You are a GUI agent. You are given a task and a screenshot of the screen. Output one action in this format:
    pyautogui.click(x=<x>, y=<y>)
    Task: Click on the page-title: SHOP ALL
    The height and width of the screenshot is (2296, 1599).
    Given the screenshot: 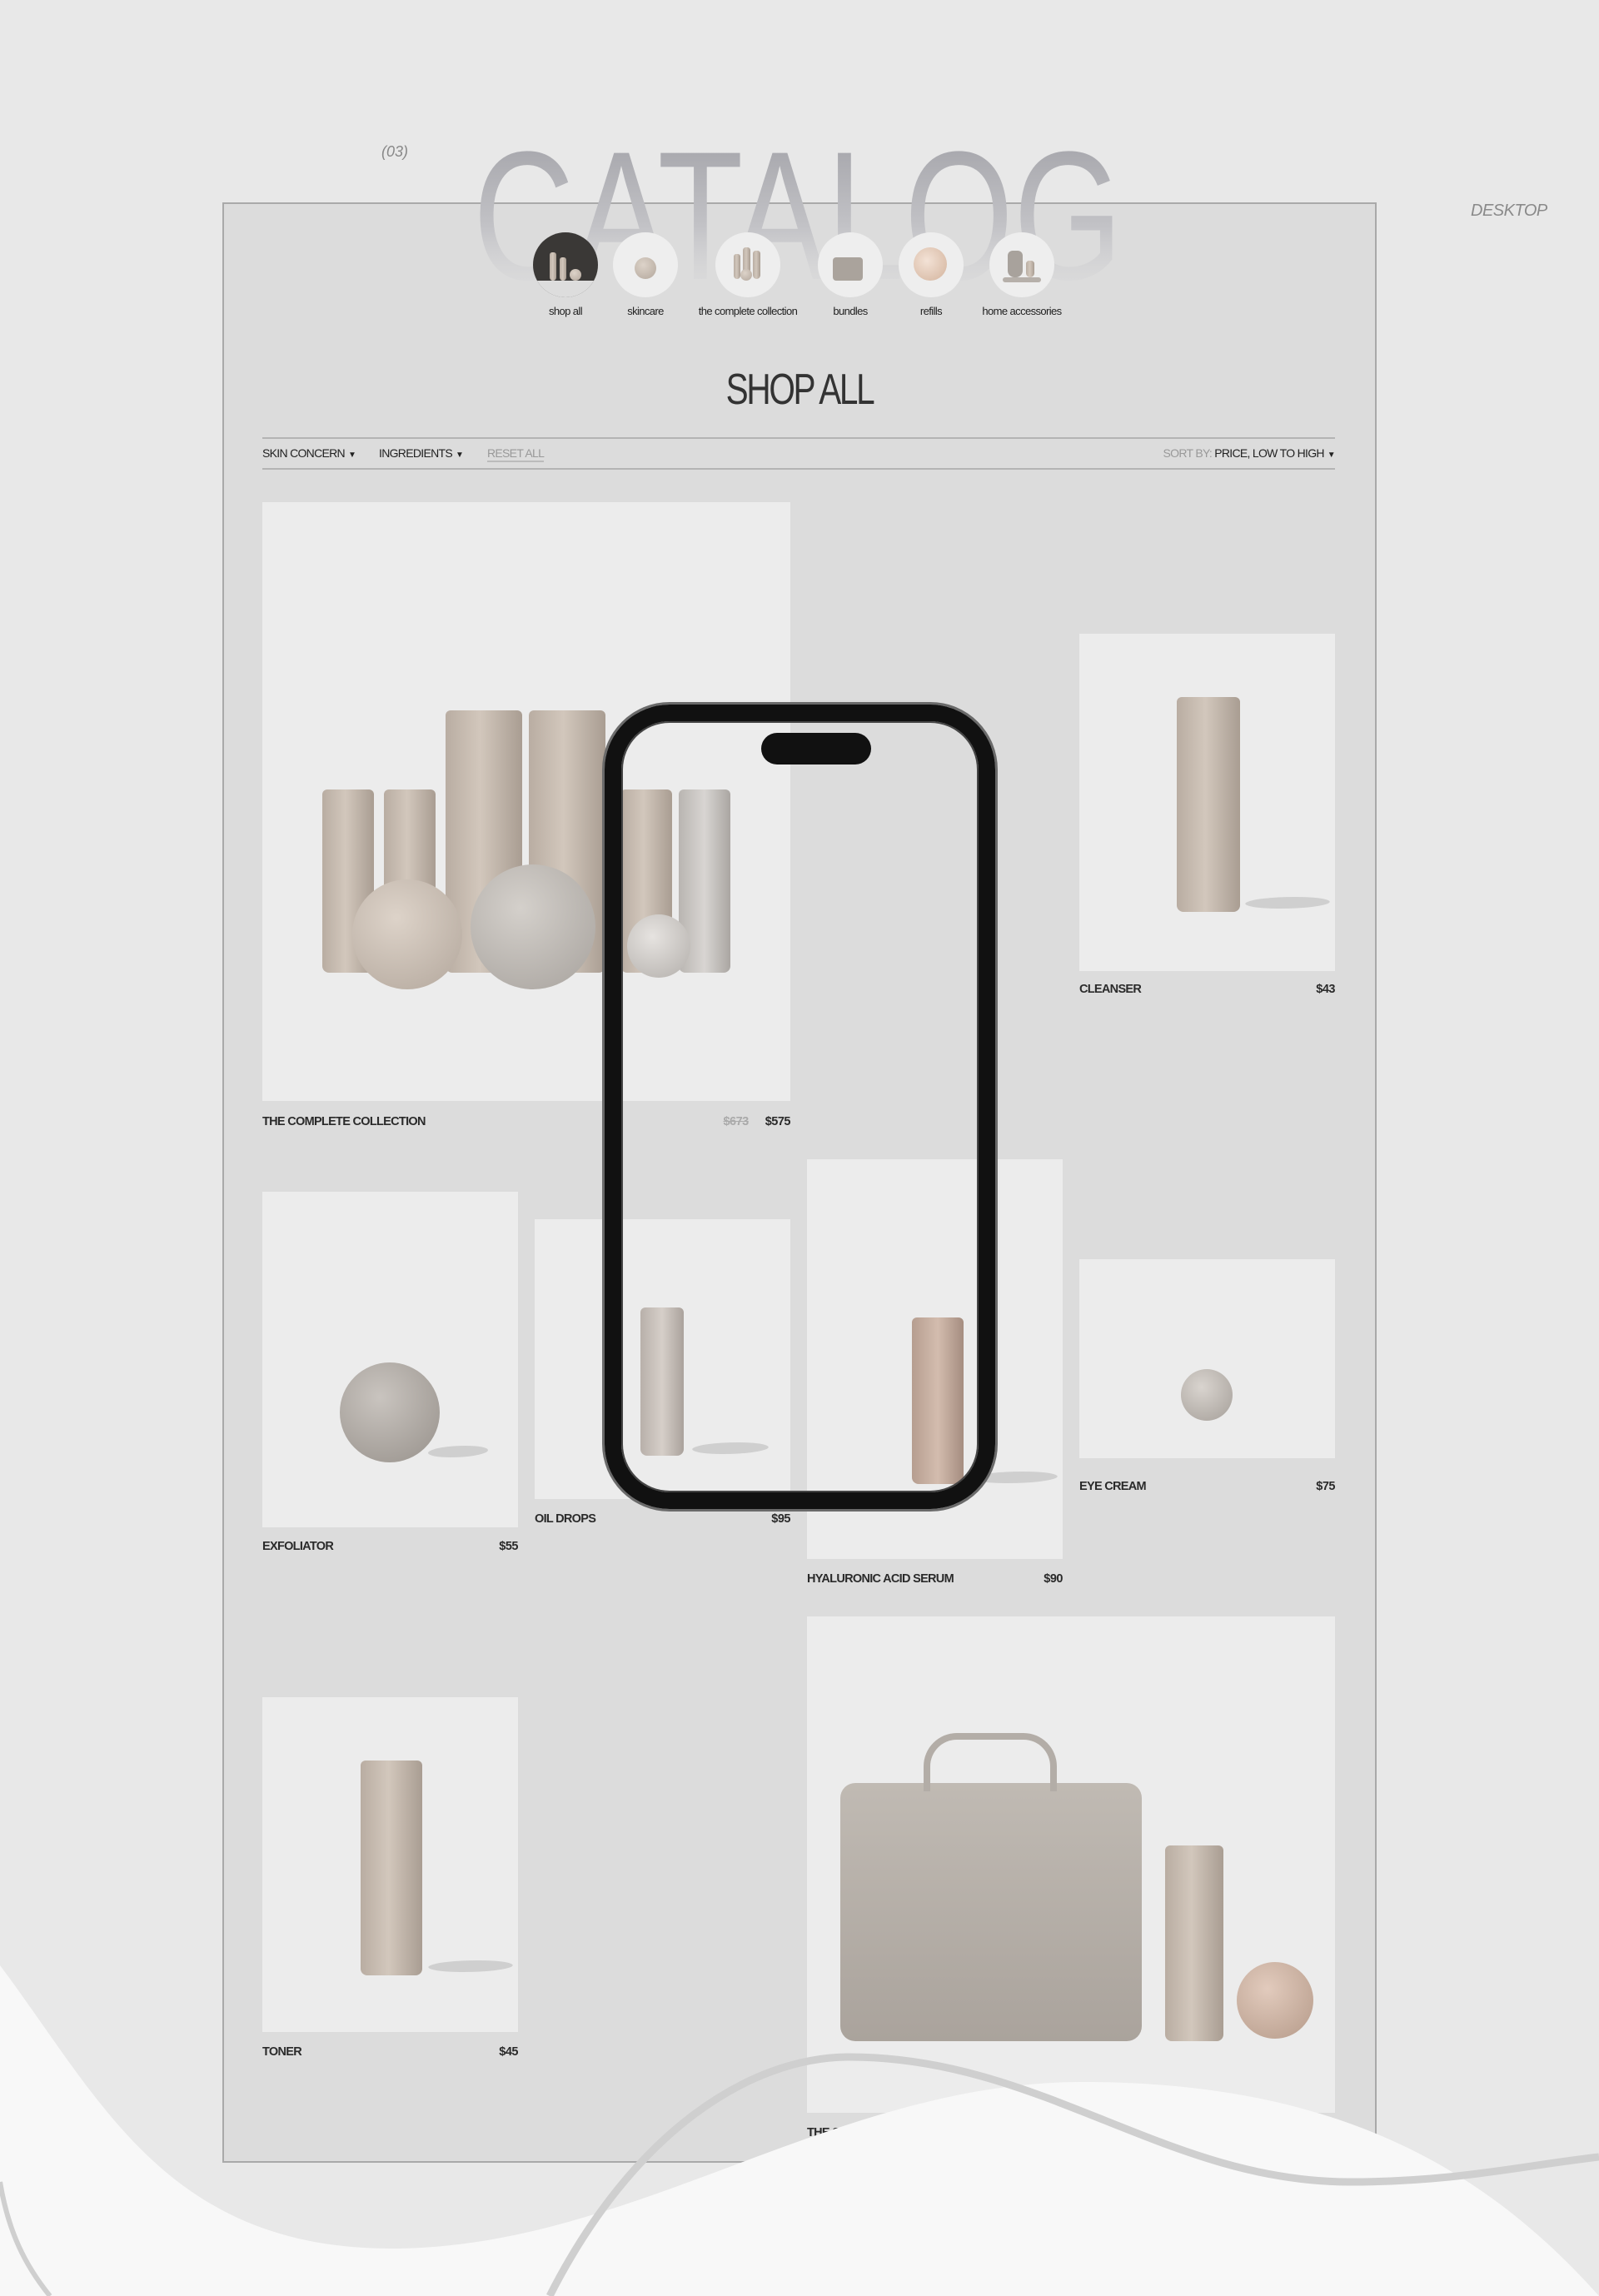 What is the action you would take?
    pyautogui.click(x=800, y=390)
    